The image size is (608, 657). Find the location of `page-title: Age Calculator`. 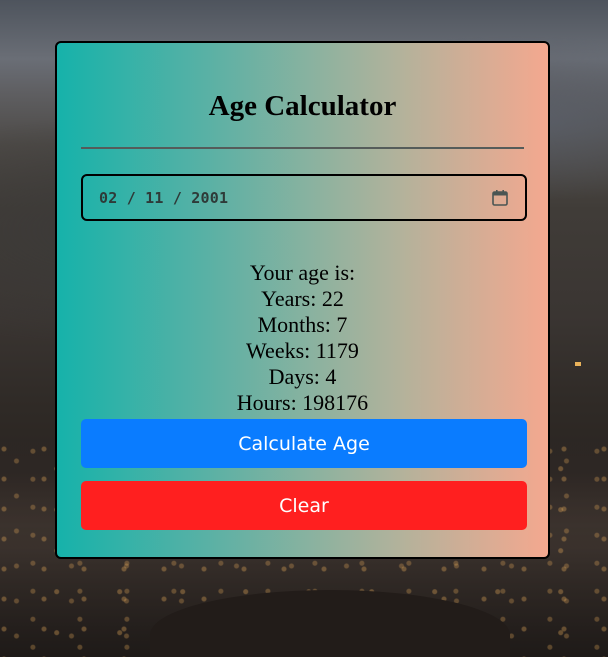

page-title: Age Calculator is located at coordinates (302, 106).